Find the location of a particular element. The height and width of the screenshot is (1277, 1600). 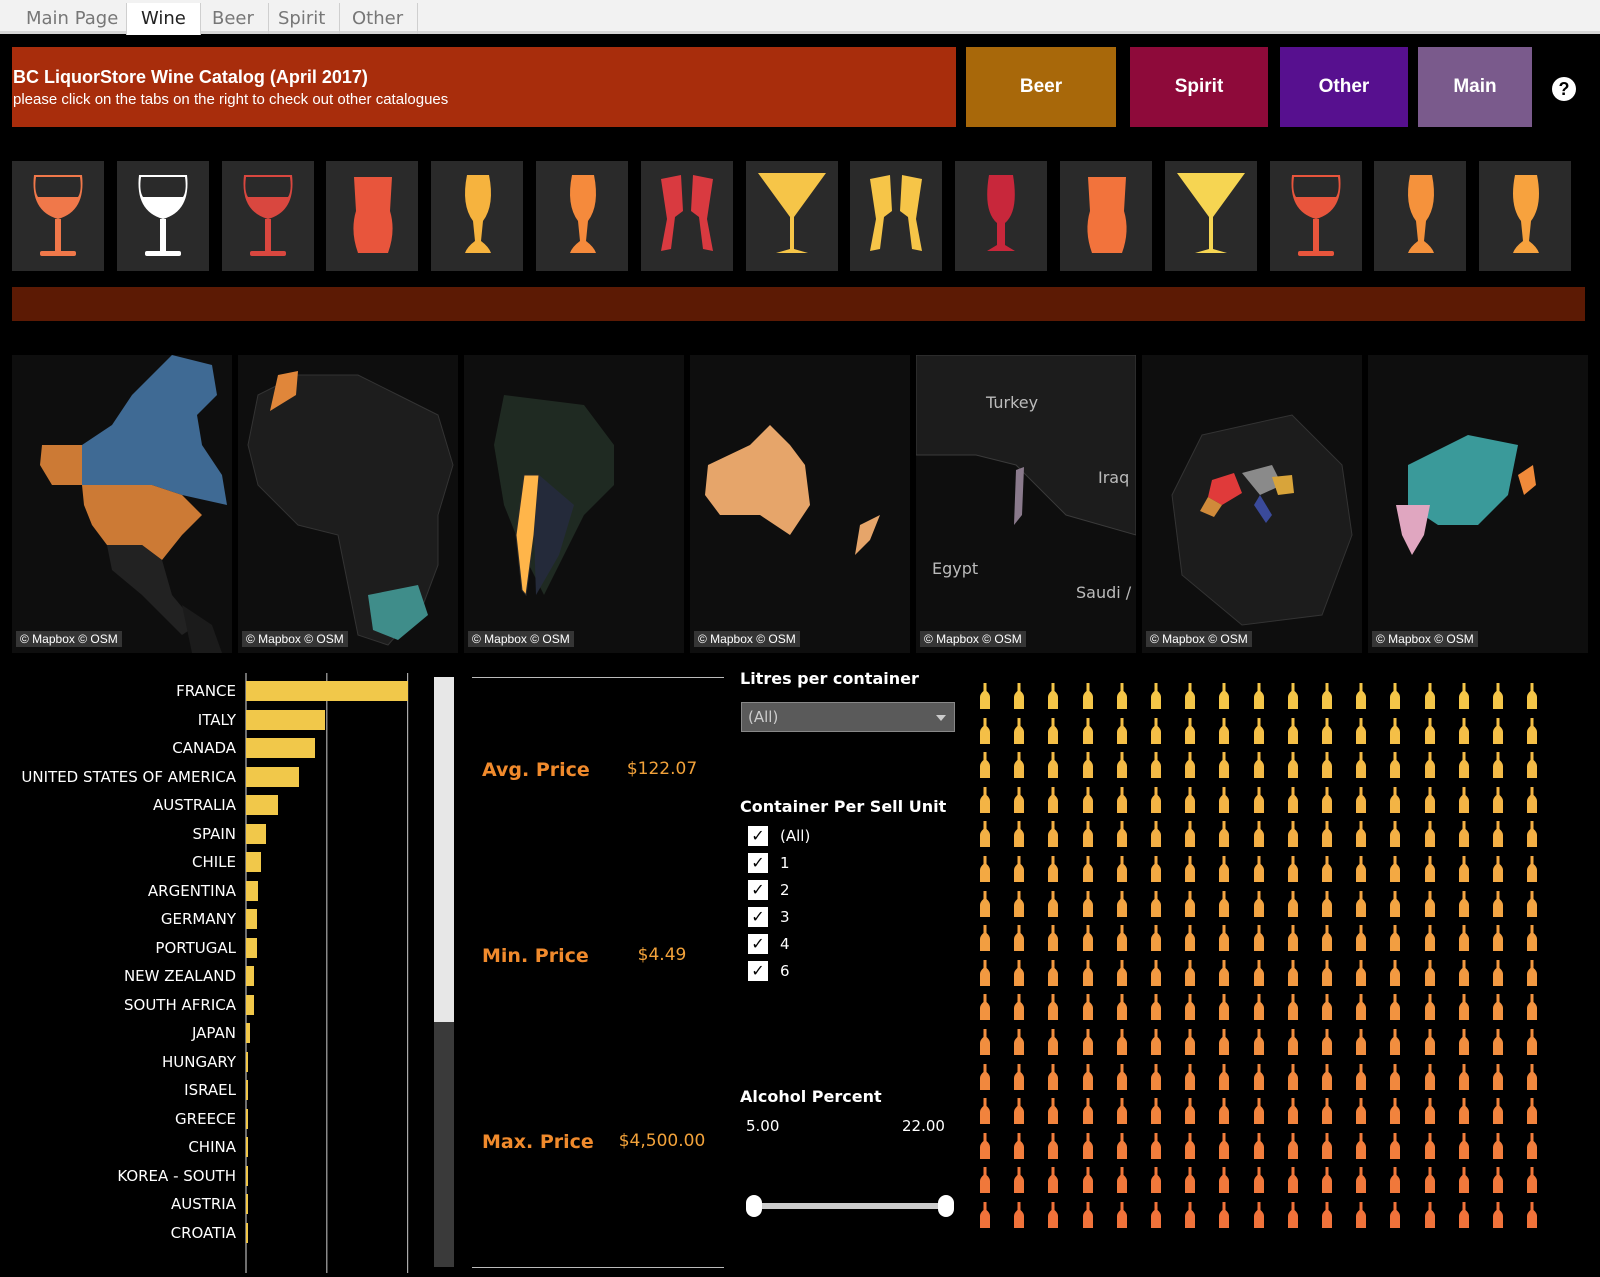

toast-glasses-icon is located at coordinates (686, 216).